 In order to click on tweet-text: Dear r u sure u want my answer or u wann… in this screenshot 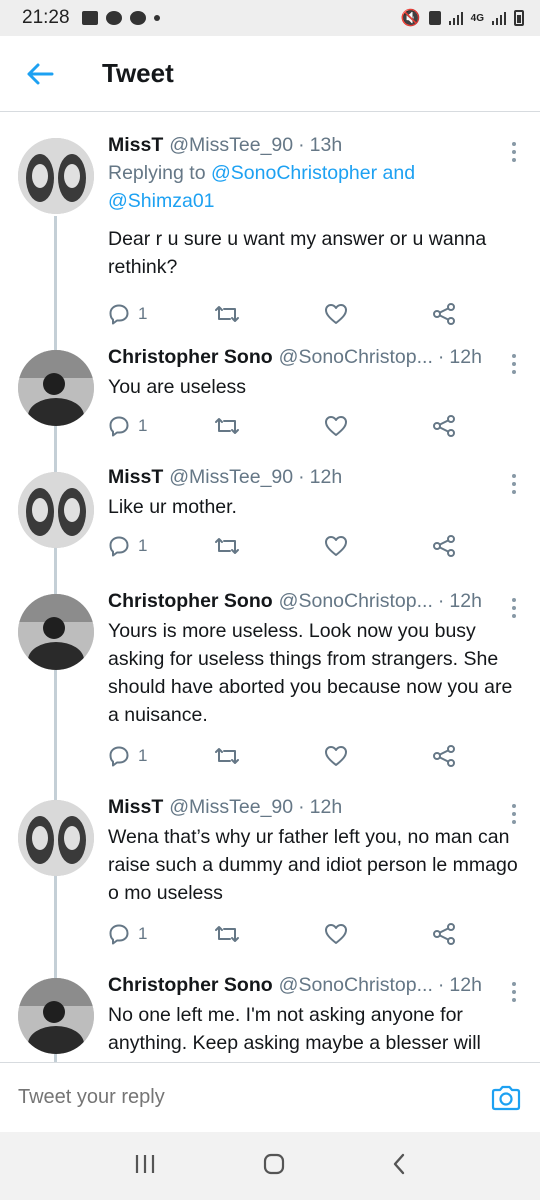, I will do `click(297, 253)`.